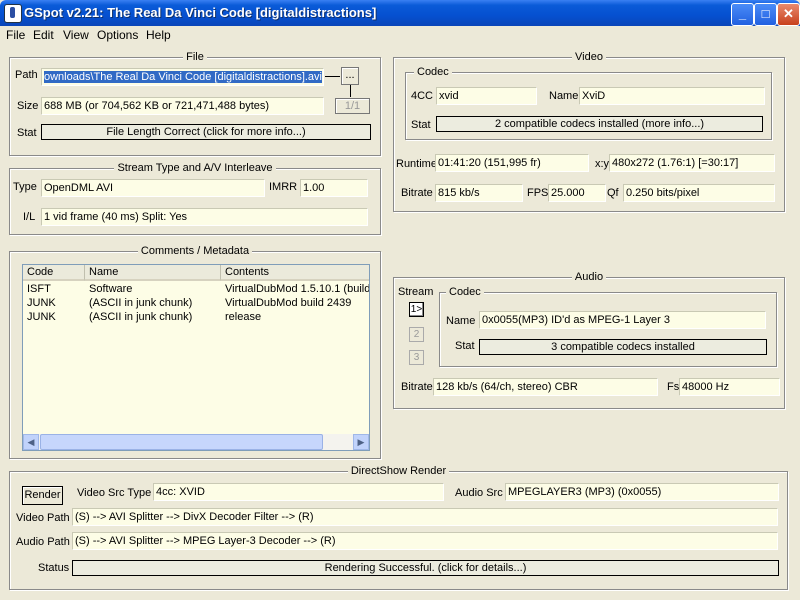 Image resolution: width=800 pixels, height=600 pixels. I want to click on audio-name-label: Name, so click(461, 321).